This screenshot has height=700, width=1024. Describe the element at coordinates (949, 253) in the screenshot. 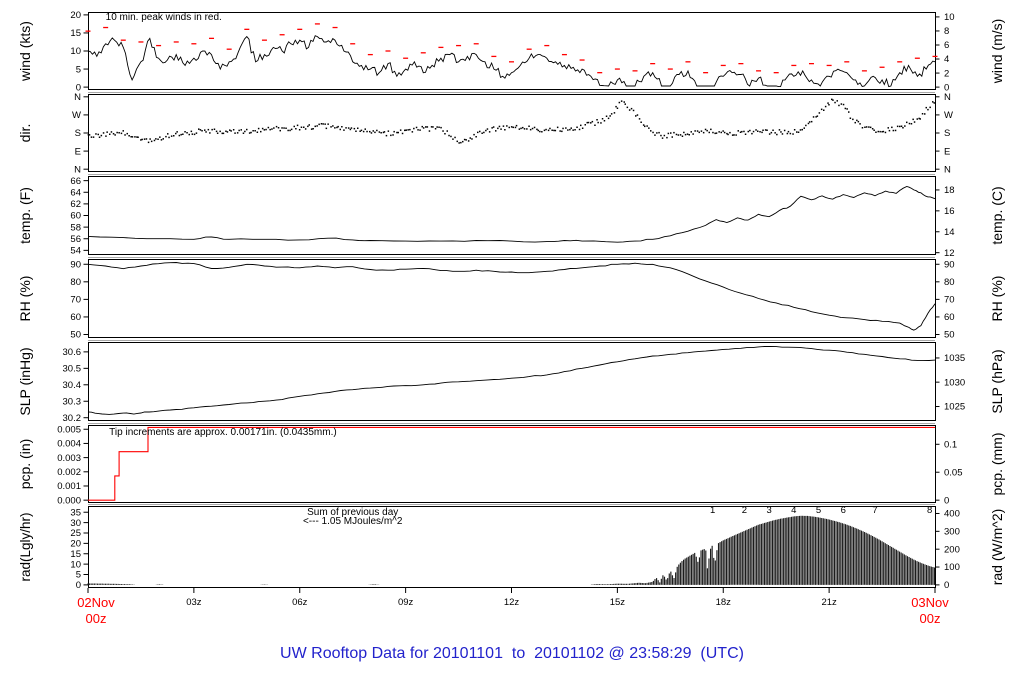

I see `svg-text: 12` at that location.